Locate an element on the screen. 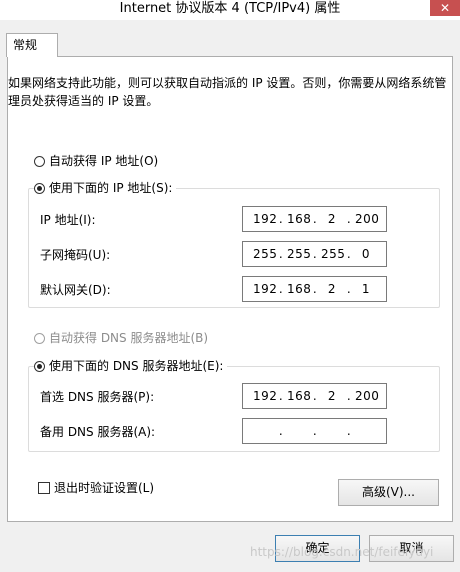  alternate-dns-input: . . . is located at coordinates (314, 431).